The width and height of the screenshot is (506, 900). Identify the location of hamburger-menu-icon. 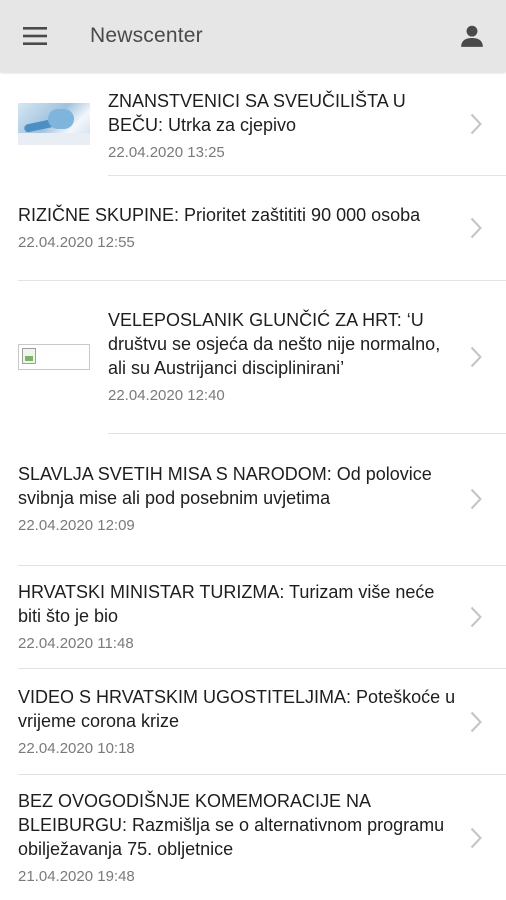
(35, 36).